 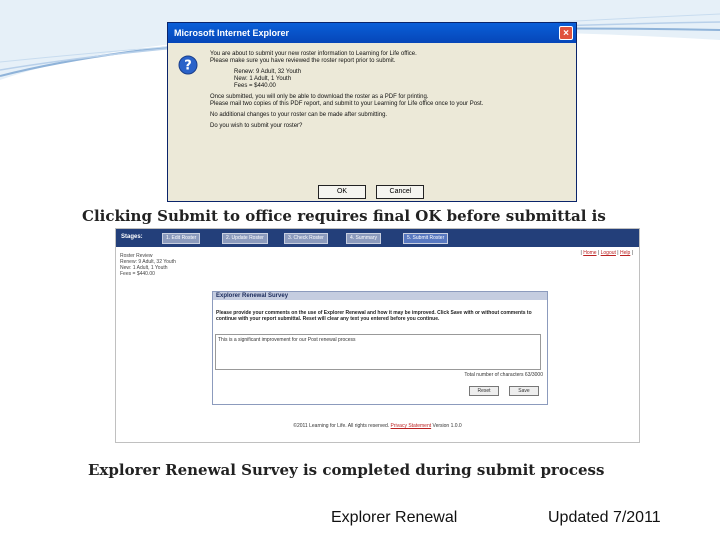 What do you see at coordinates (263, 79) in the screenshot?
I see `new-count: New: 1 Adult, 1 Youth` at bounding box center [263, 79].